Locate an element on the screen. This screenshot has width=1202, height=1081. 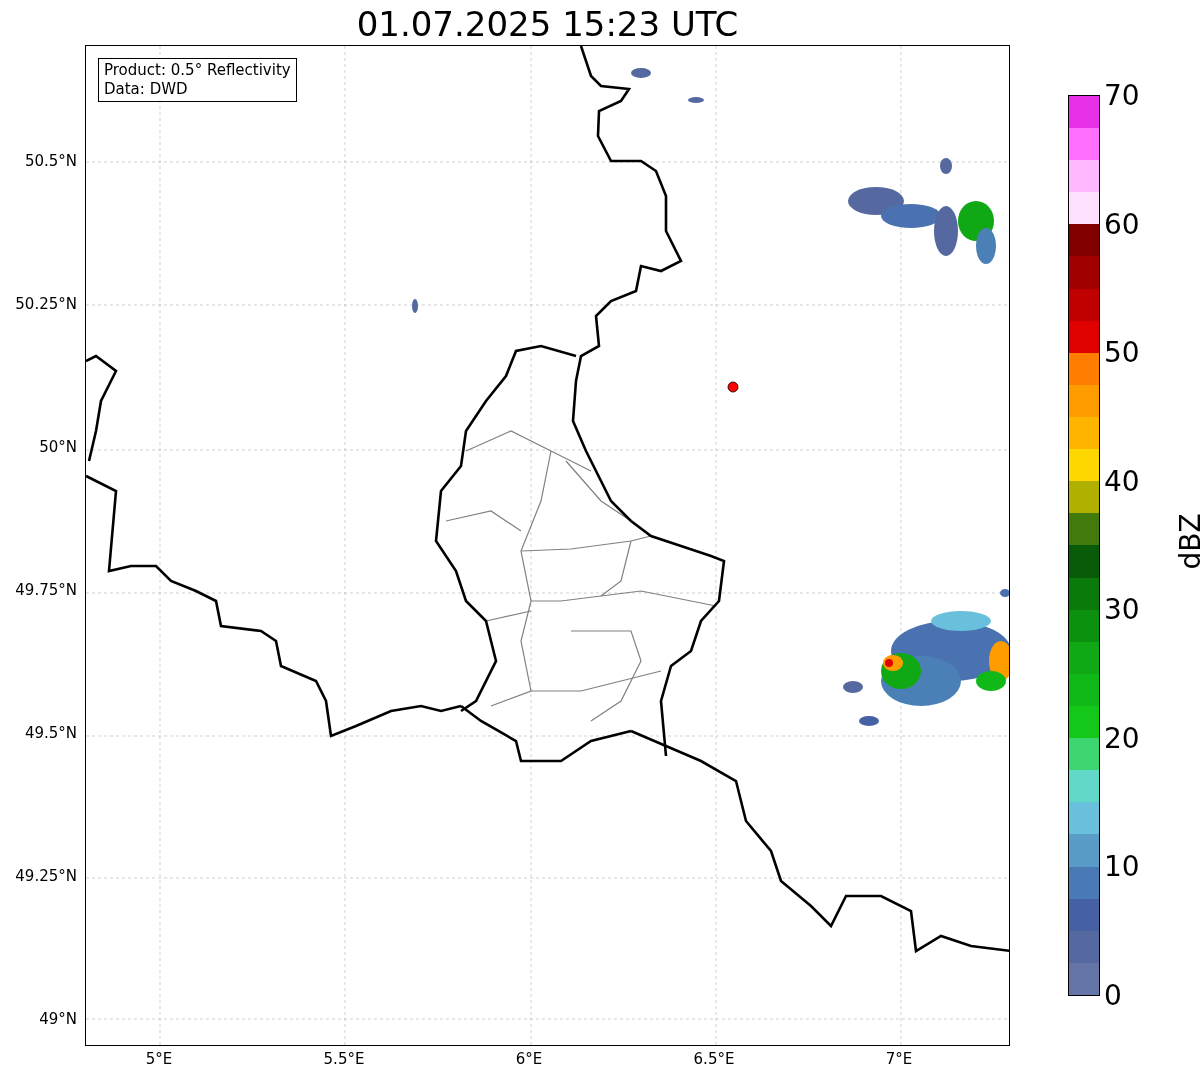
longitude-label: 7°E is located at coordinates (899, 1059).